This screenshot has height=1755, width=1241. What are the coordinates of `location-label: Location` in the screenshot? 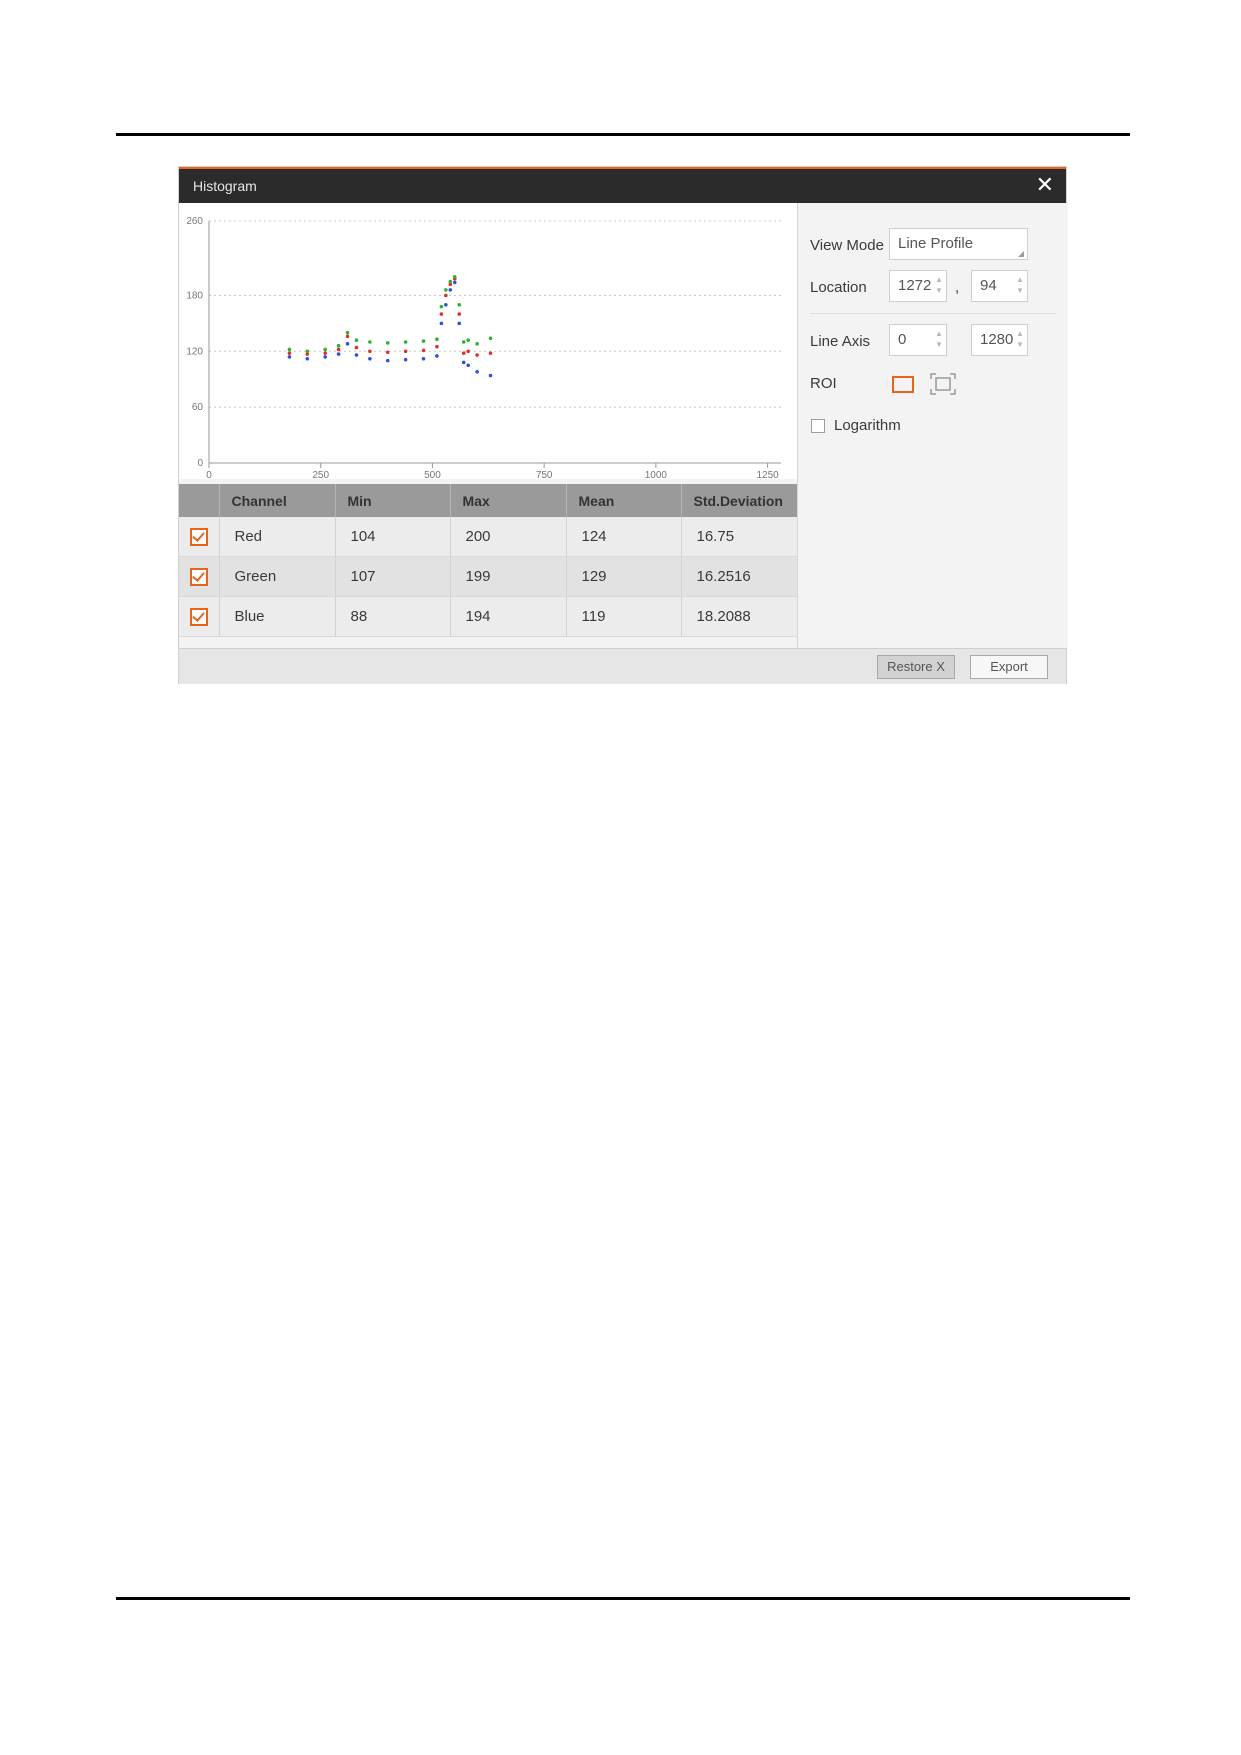 It's located at (838, 287).